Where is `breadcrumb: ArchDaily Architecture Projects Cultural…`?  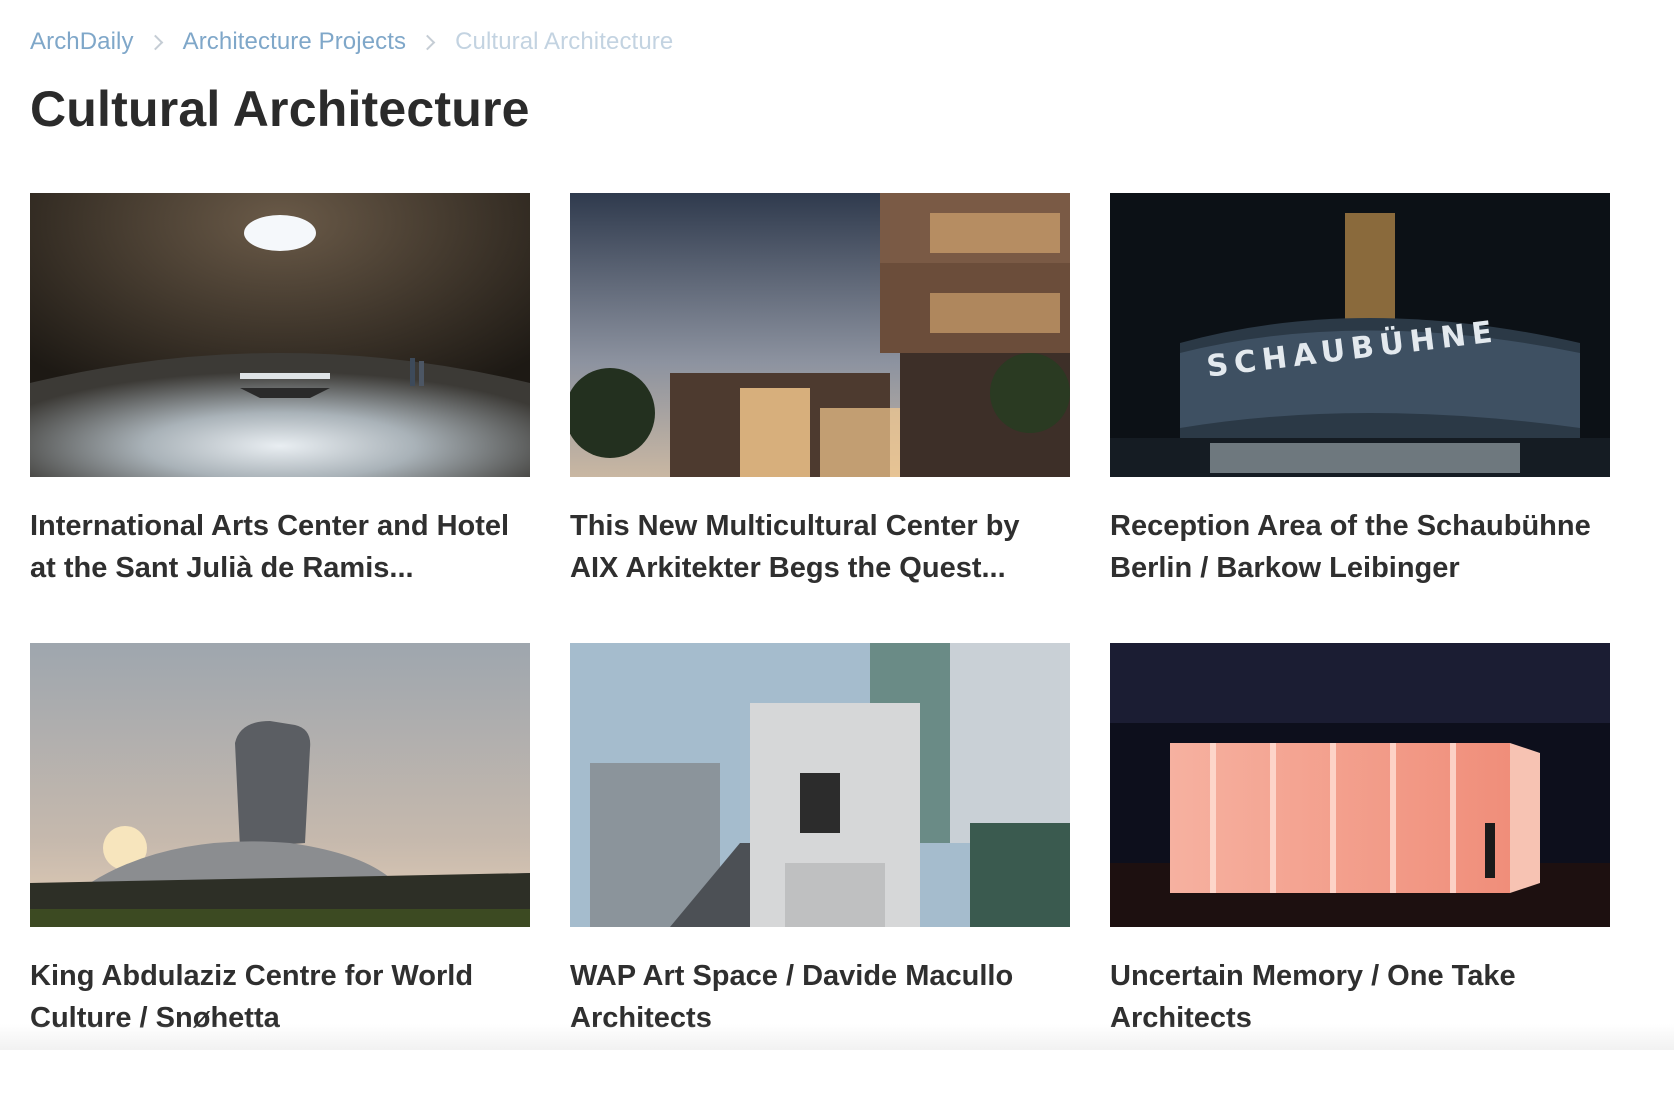 breadcrumb: ArchDaily Architecture Projects Cultural… is located at coordinates (351, 42).